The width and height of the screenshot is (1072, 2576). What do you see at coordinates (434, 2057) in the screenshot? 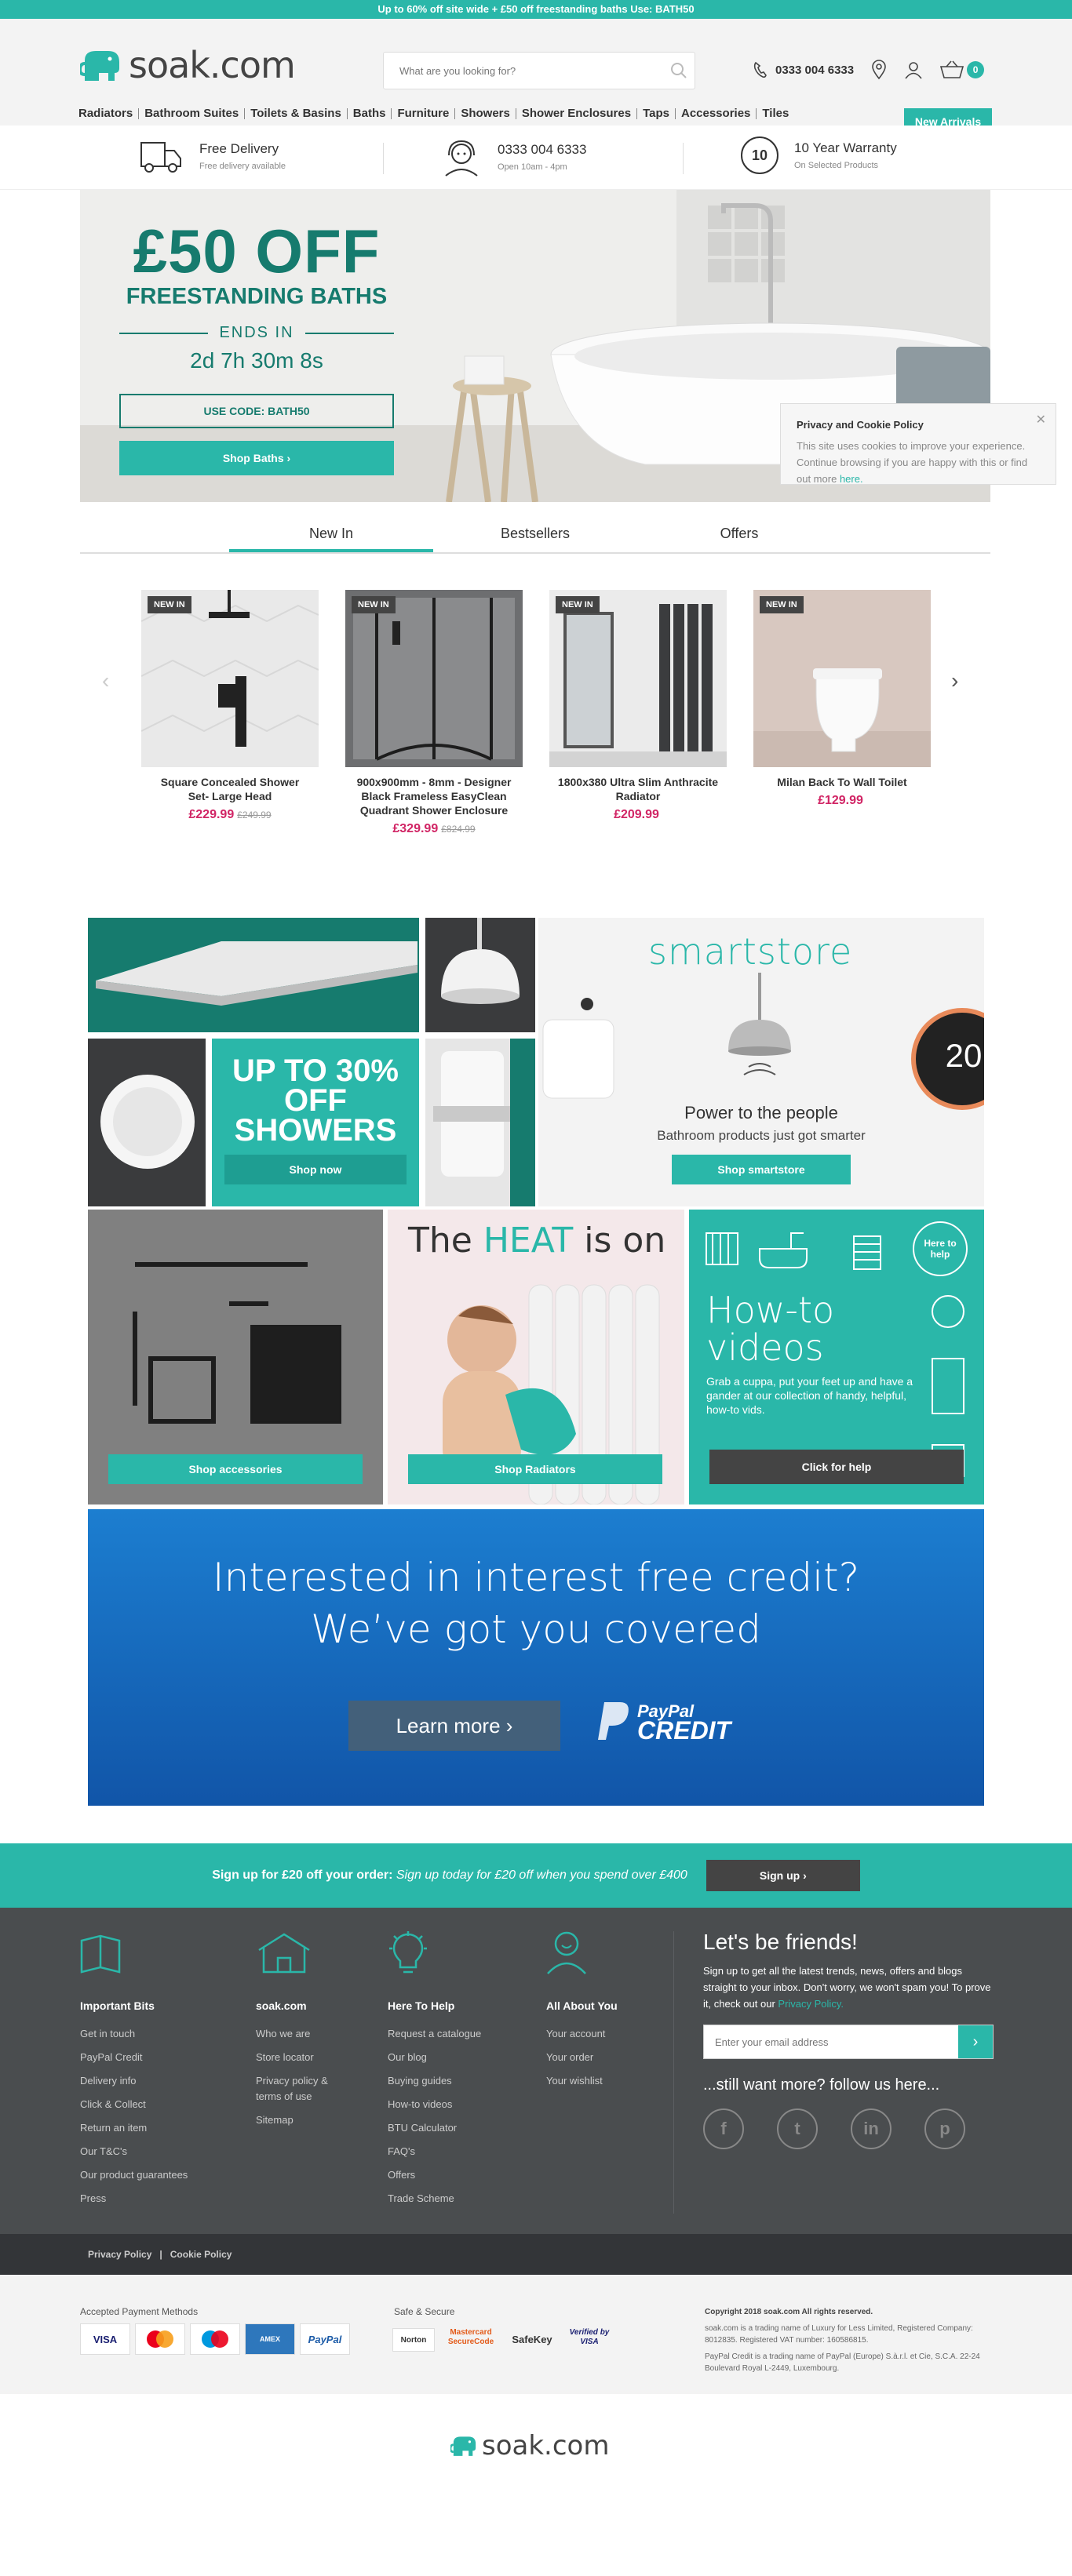
I see `footer-link: Our blog` at bounding box center [434, 2057].